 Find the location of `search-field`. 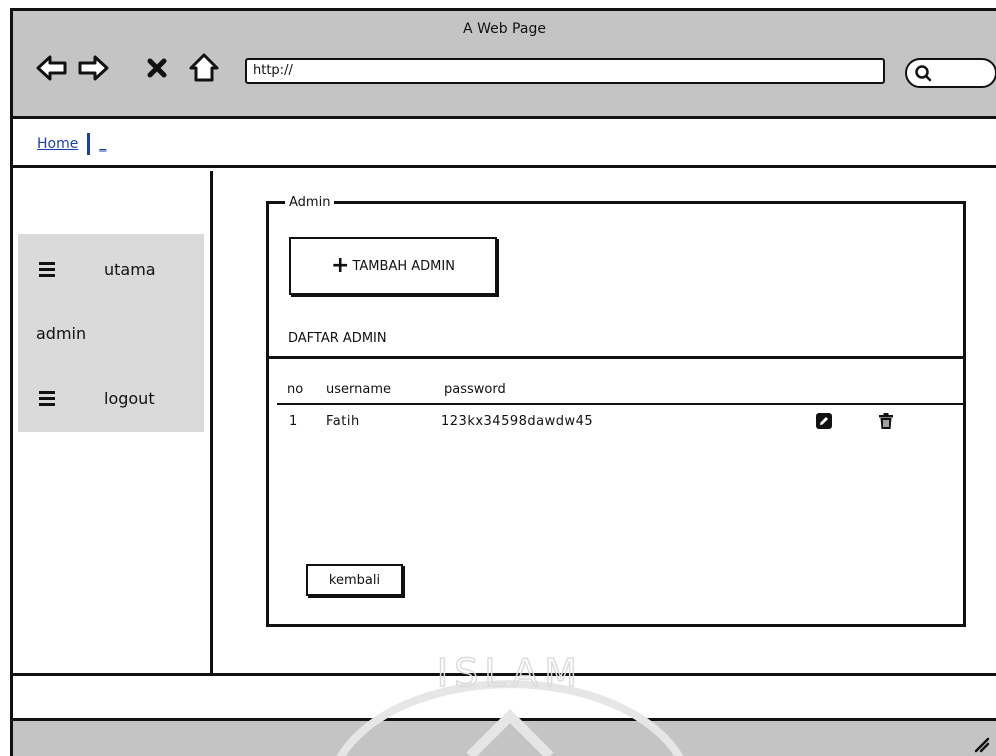

search-field is located at coordinates (950, 73).